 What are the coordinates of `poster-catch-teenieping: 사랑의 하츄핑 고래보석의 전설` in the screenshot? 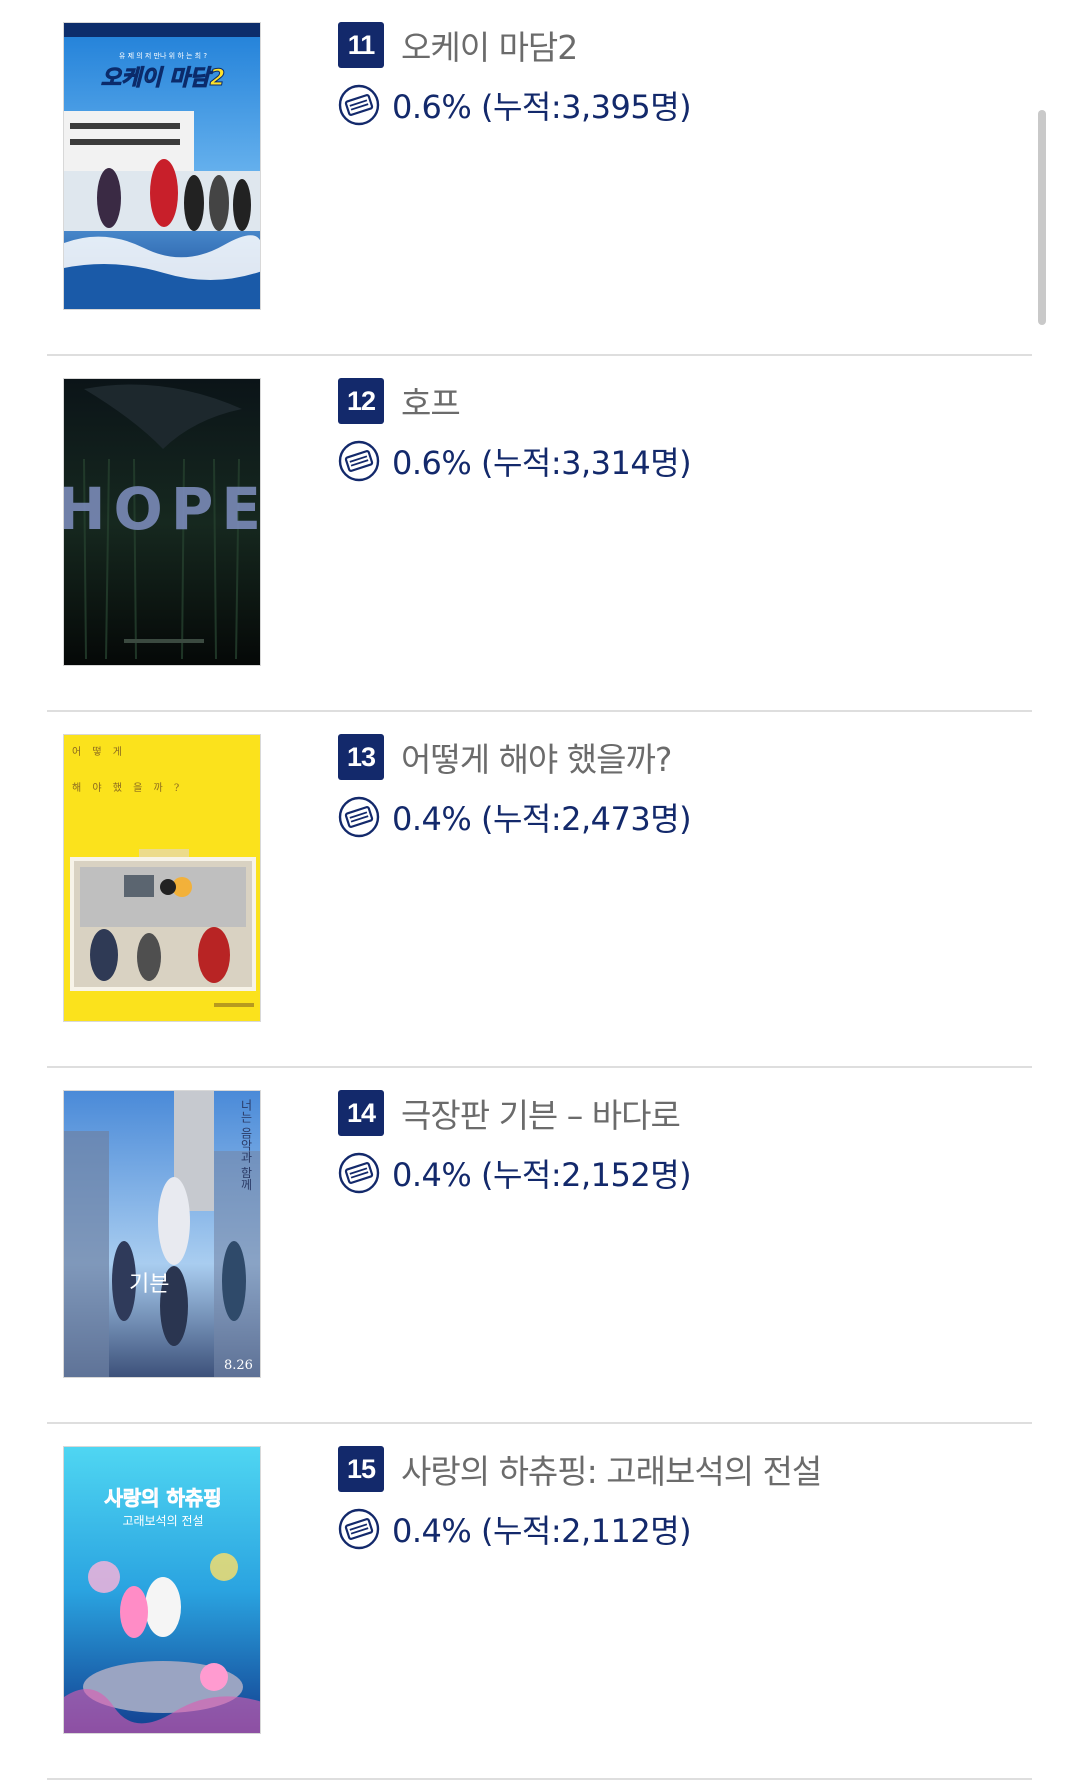 It's located at (162, 1590).